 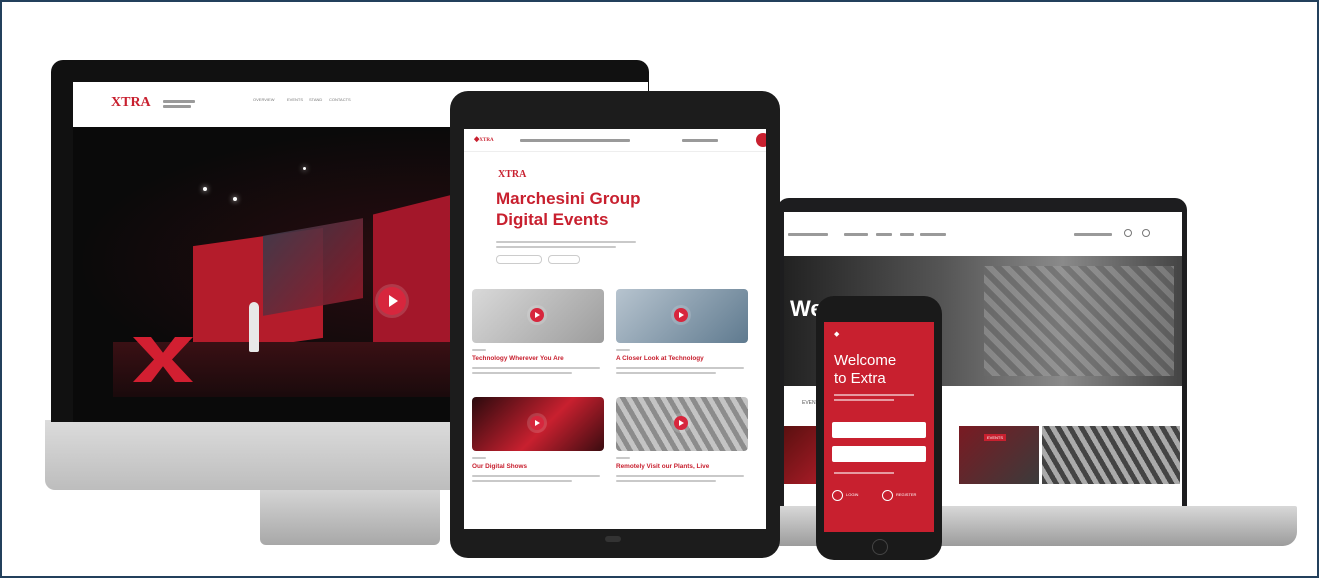 What do you see at coordinates (700, 140) in the screenshot?
I see `tablet-search-line` at bounding box center [700, 140].